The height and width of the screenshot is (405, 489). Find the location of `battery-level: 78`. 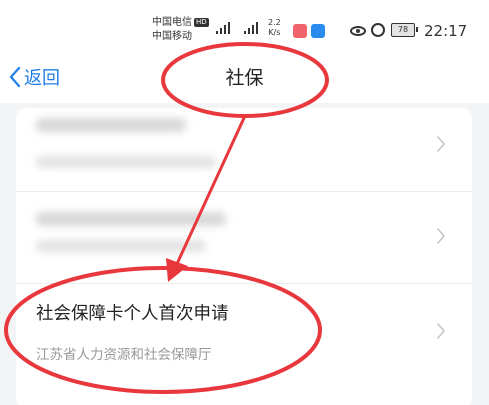

battery-level: 78 is located at coordinates (403, 29).